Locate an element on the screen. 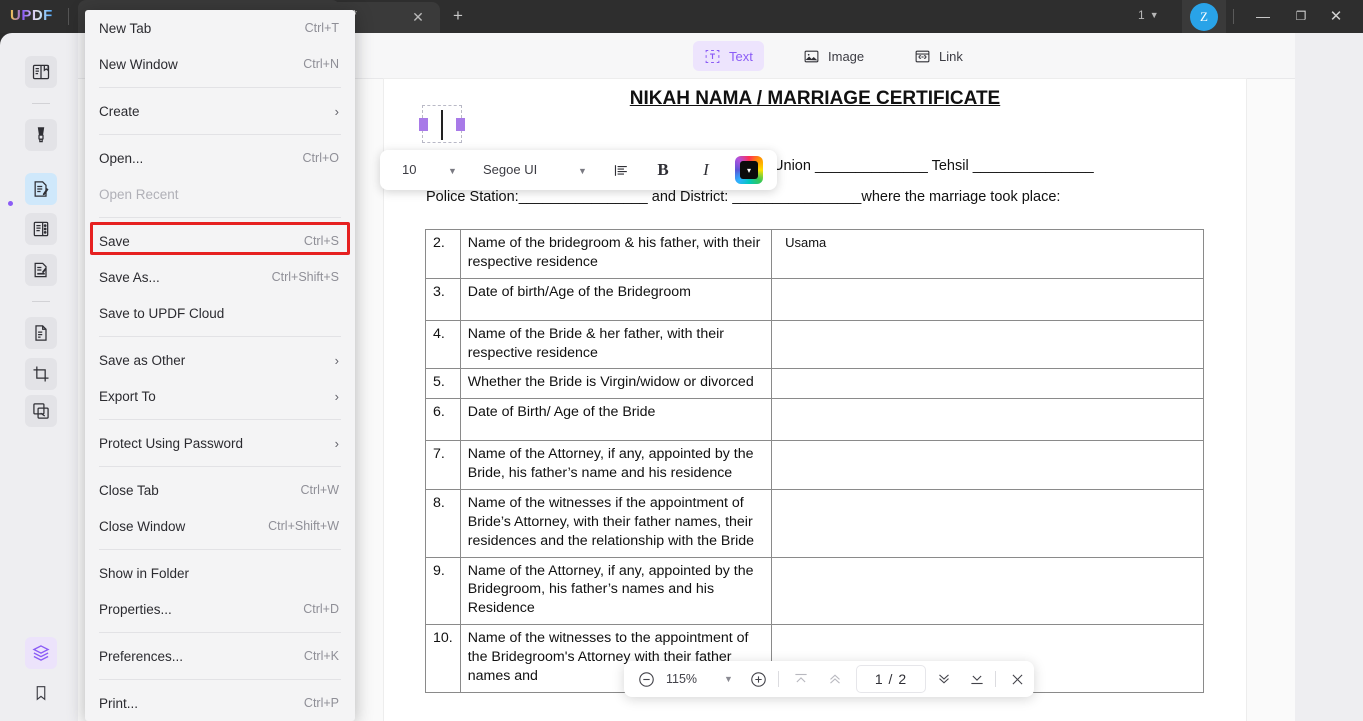 The height and width of the screenshot is (721, 1363). menu-item-close-window: Close Window Ctrl+Shift+W is located at coordinates (220, 526).